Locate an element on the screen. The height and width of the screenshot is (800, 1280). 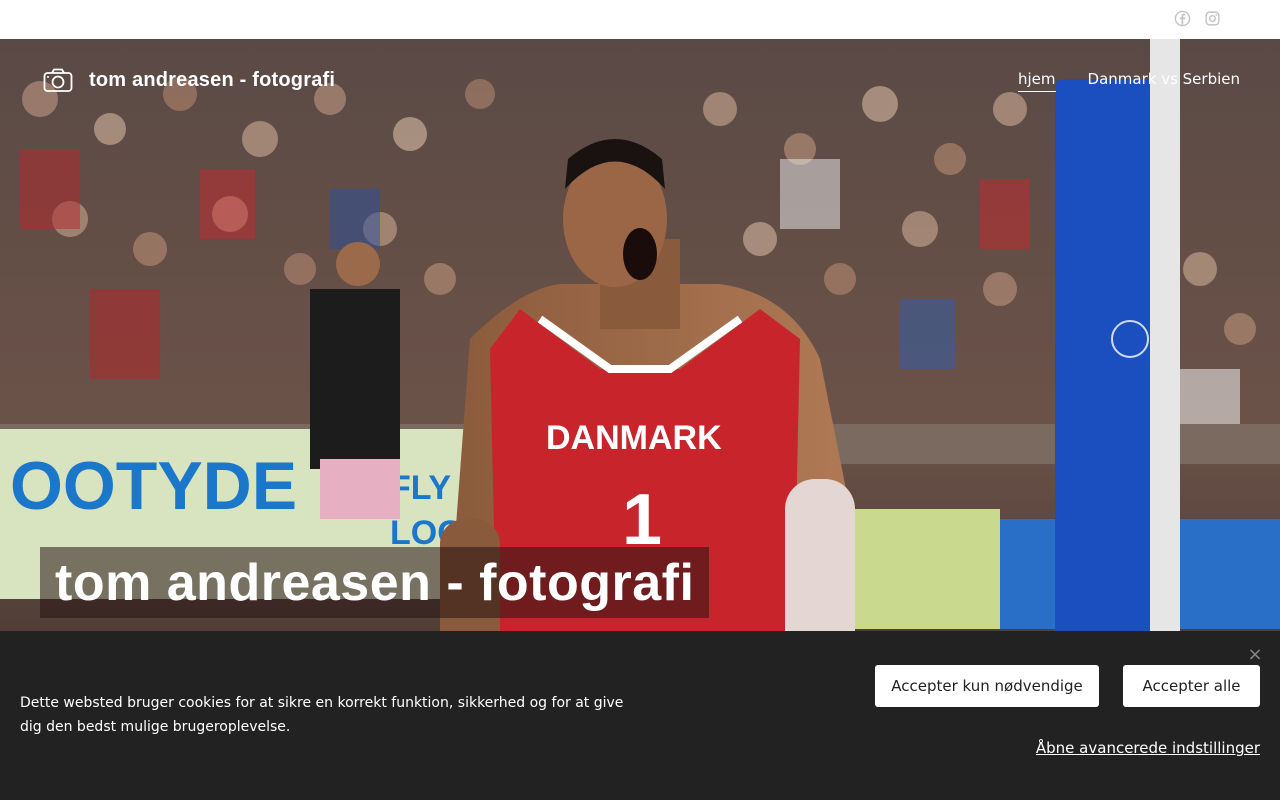
close-icon: × is located at coordinates (1255, 655).